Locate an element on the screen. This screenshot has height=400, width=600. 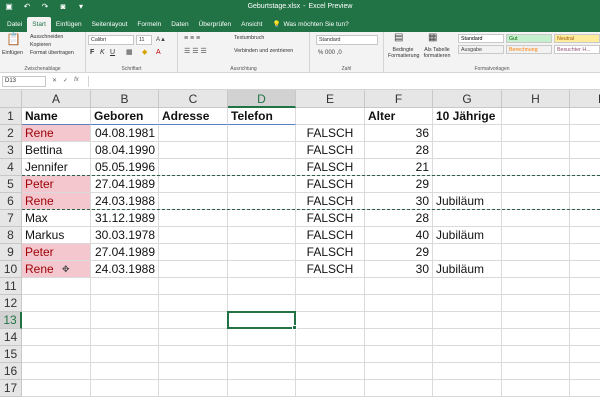
paste-button: Einfügen is located at coordinates (12, 53).